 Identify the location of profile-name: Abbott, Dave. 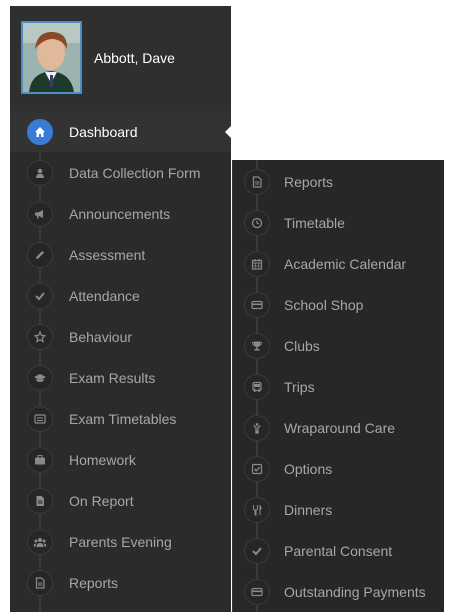
(134, 58).